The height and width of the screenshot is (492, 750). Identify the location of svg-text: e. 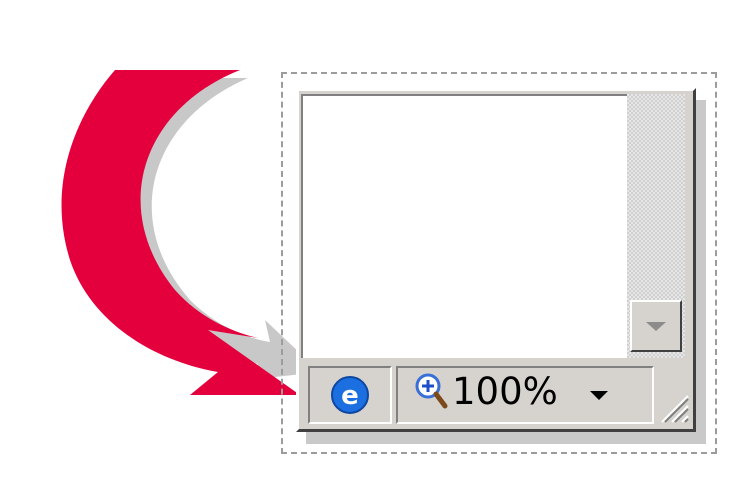
(350, 396).